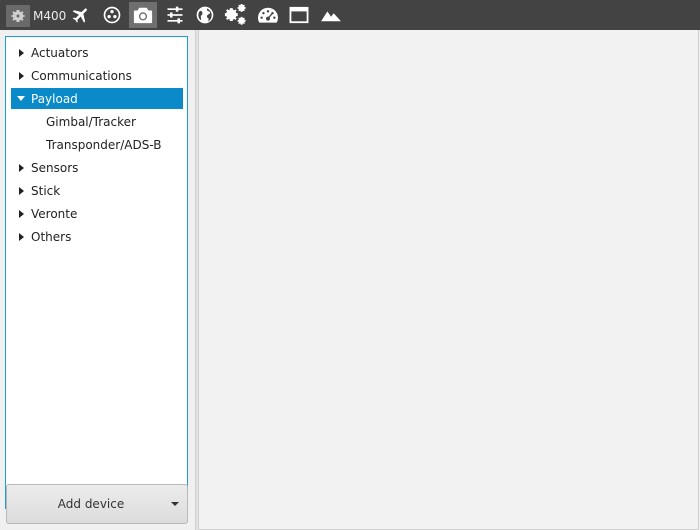 This screenshot has width=700, height=530. What do you see at coordinates (97, 167) in the screenshot?
I see `tree-item-sensors: Sensors` at bounding box center [97, 167].